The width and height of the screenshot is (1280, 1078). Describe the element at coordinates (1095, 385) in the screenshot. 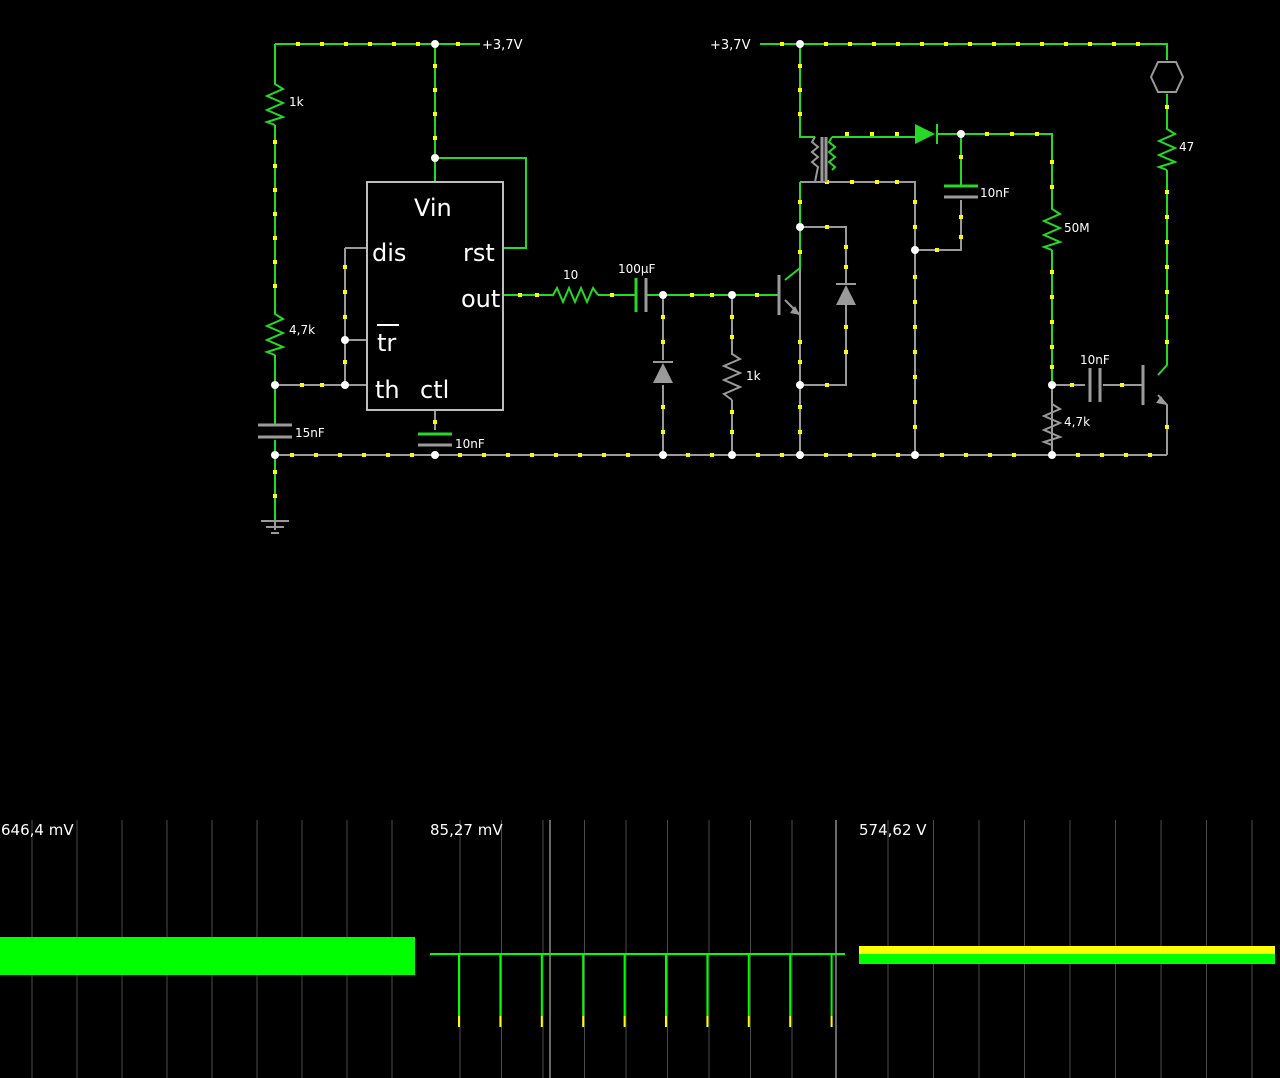

I see `capacitor-10nf-trigger` at that location.